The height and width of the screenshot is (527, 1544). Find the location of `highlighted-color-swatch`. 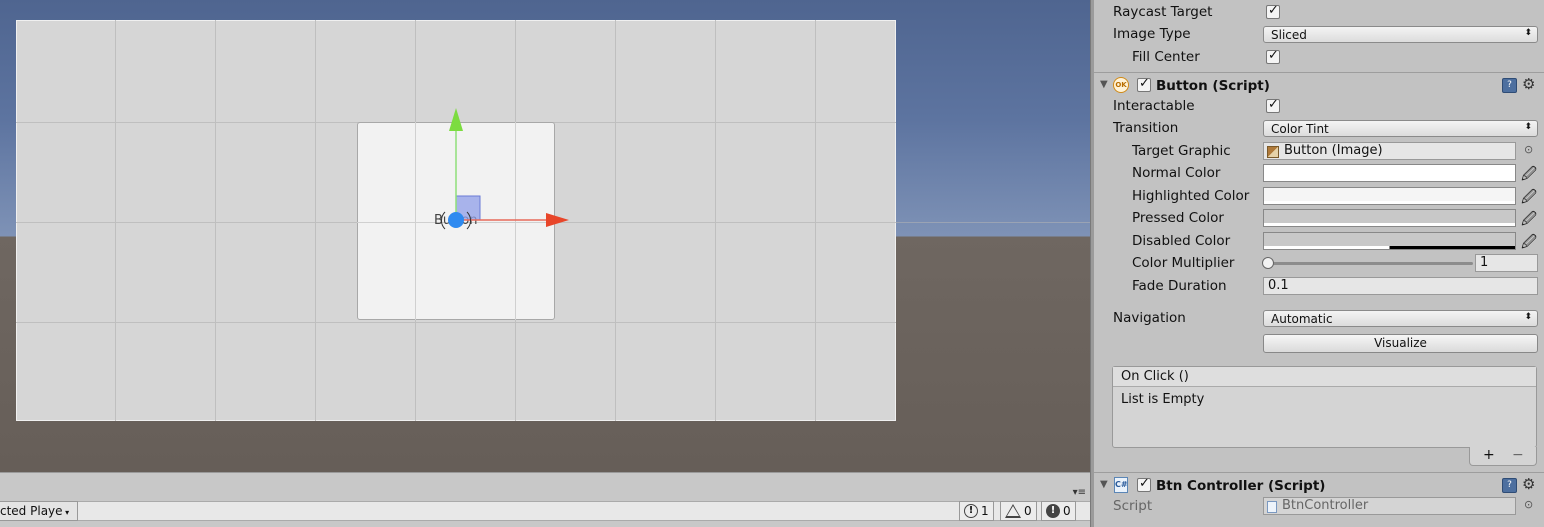

highlighted-color-swatch is located at coordinates (1389, 196).